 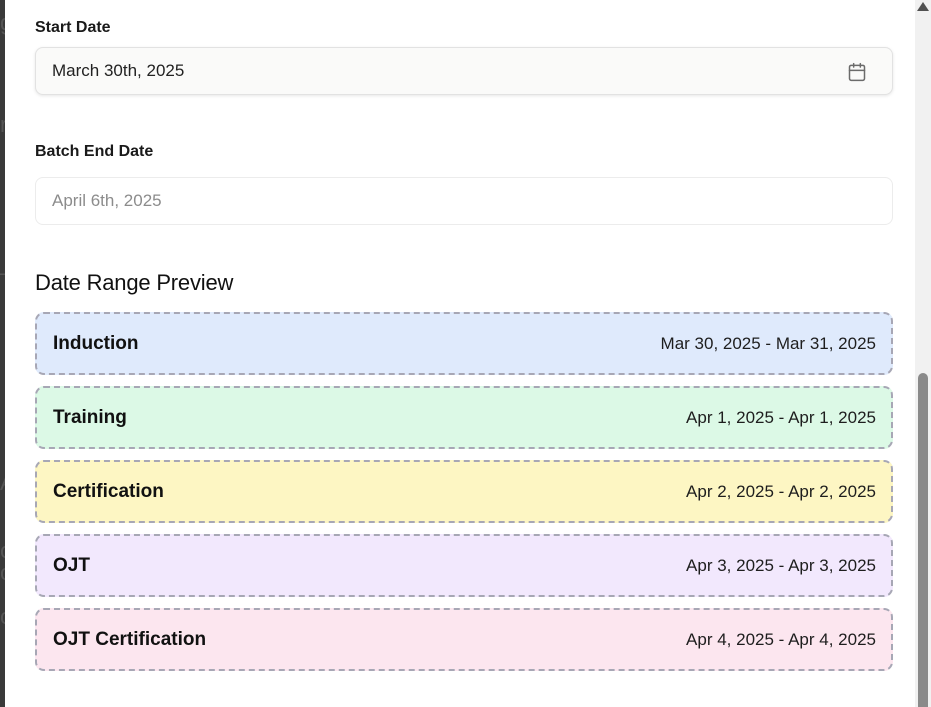 What do you see at coordinates (464, 565) in the screenshot?
I see `phase-row-ojt: OJT Apr 3, 2025 - Apr 3, 2025` at bounding box center [464, 565].